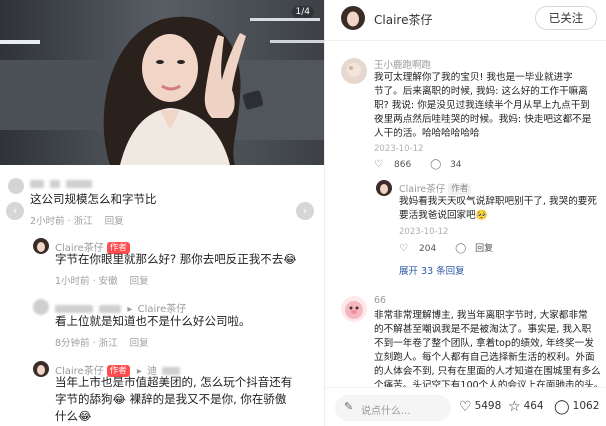 This screenshot has width=606, height=426. What do you see at coordinates (566, 18) in the screenshot?
I see `follow-button: 已关注` at bounding box center [566, 18].